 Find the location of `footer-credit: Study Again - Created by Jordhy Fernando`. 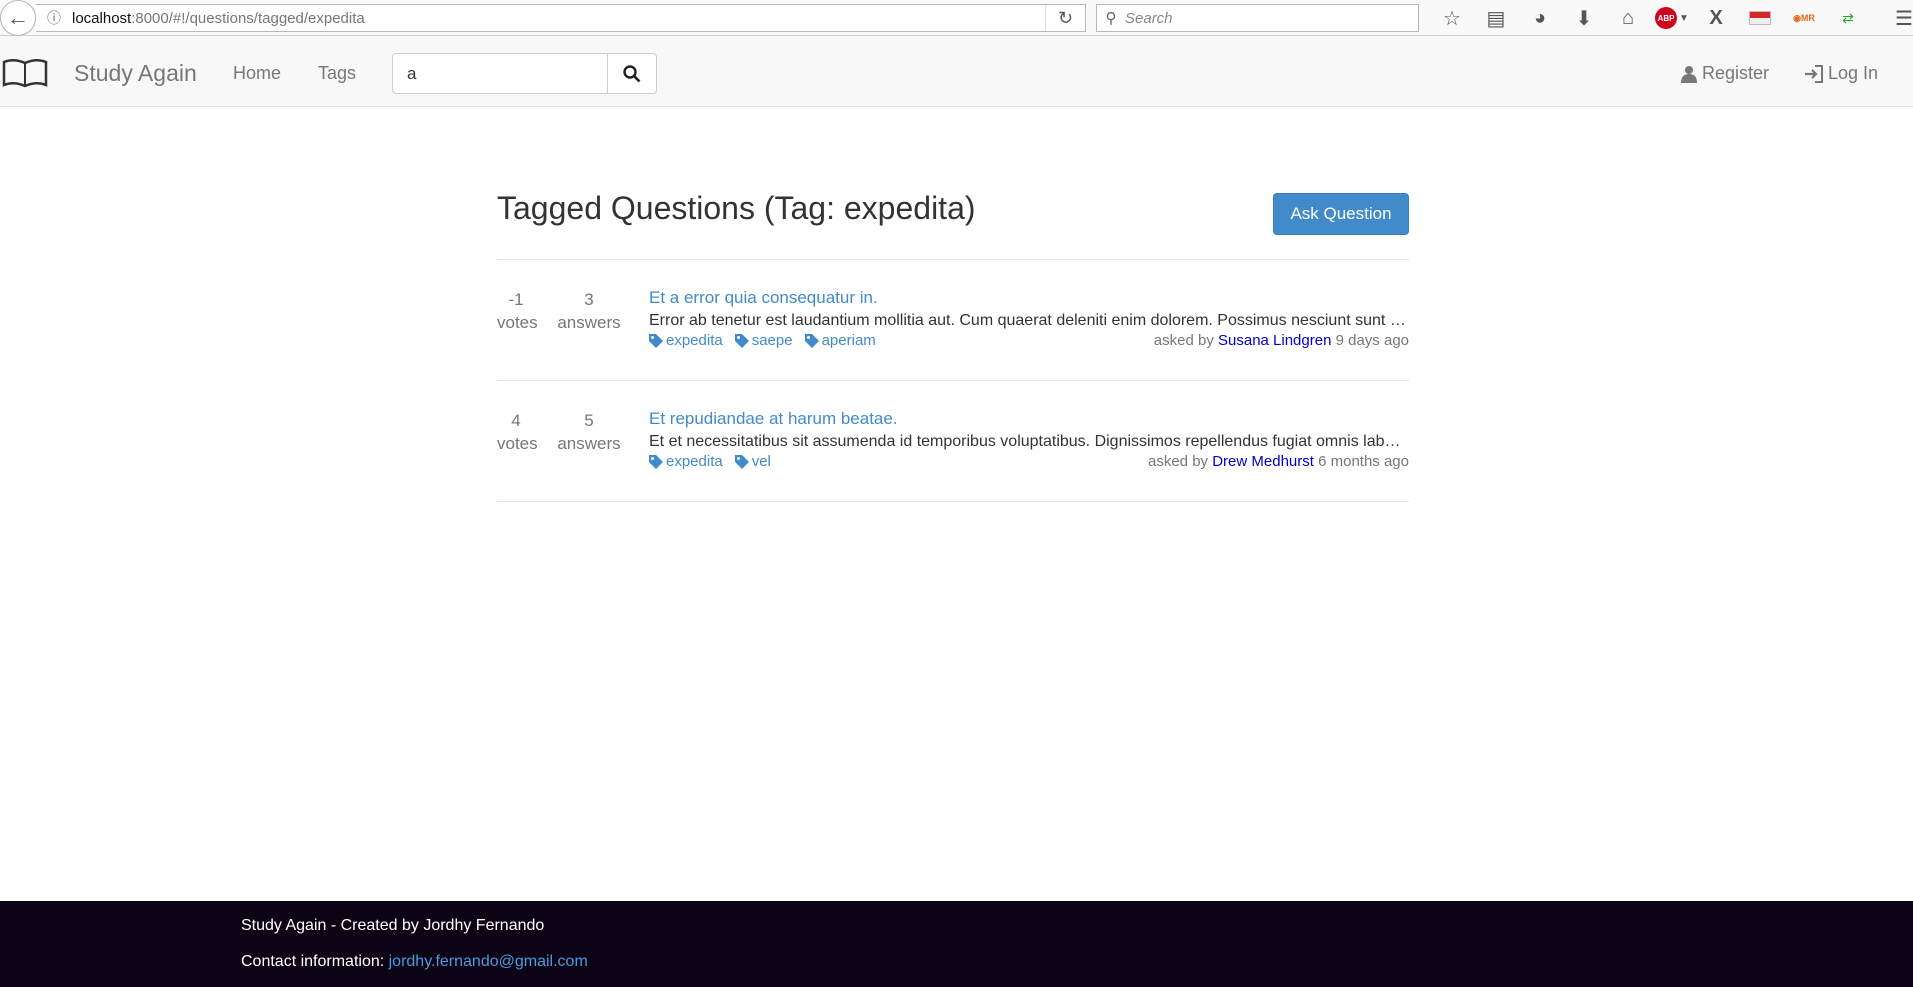

footer-credit: Study Again - Created by Jordhy Fernando is located at coordinates (393, 925).